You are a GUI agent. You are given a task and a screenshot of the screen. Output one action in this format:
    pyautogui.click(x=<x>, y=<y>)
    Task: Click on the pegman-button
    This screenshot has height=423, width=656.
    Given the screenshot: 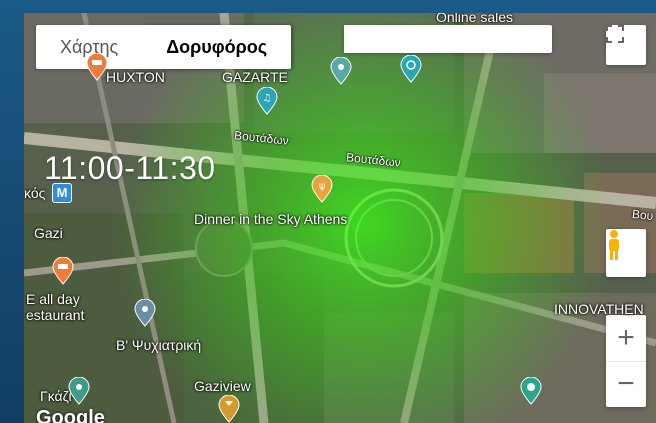 What is the action you would take?
    pyautogui.click(x=626, y=253)
    